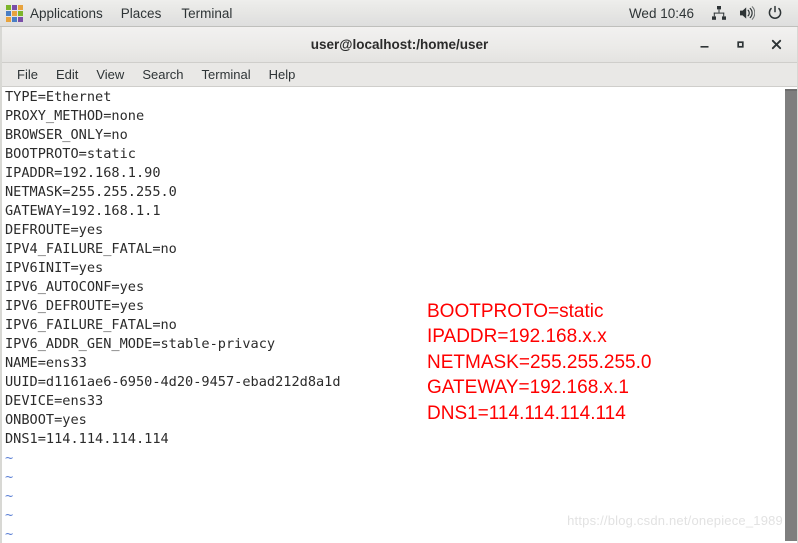 Image resolution: width=798 pixels, height=543 pixels. I want to click on network-icon, so click(719, 13).